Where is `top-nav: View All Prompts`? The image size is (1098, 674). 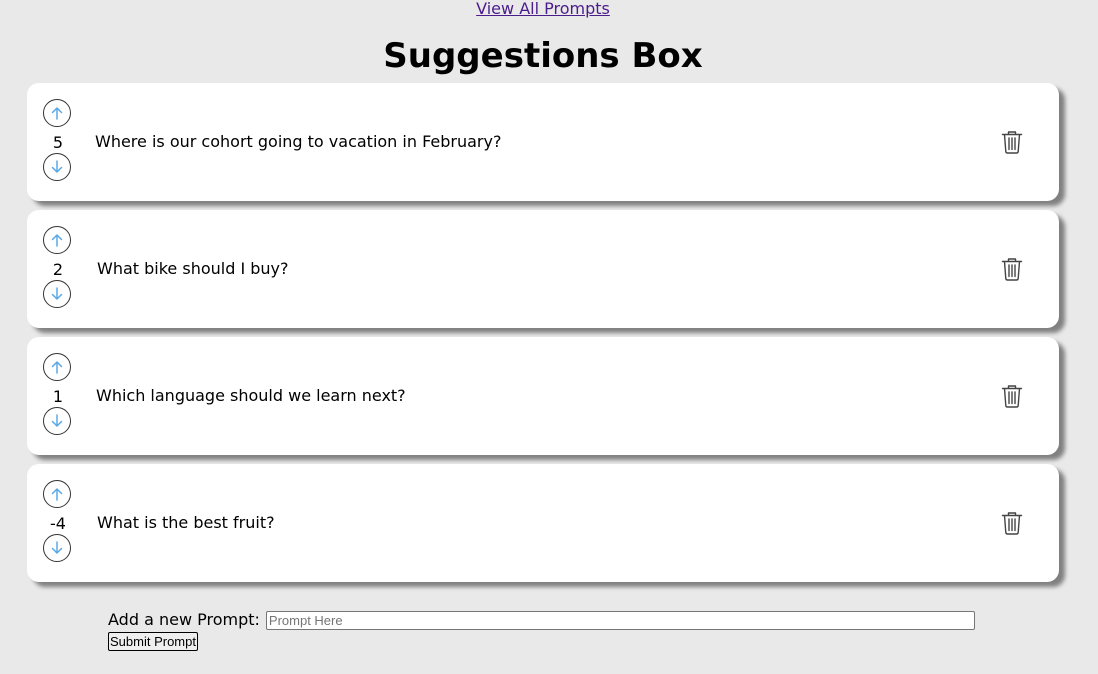
top-nav: View All Prompts is located at coordinates (543, 9).